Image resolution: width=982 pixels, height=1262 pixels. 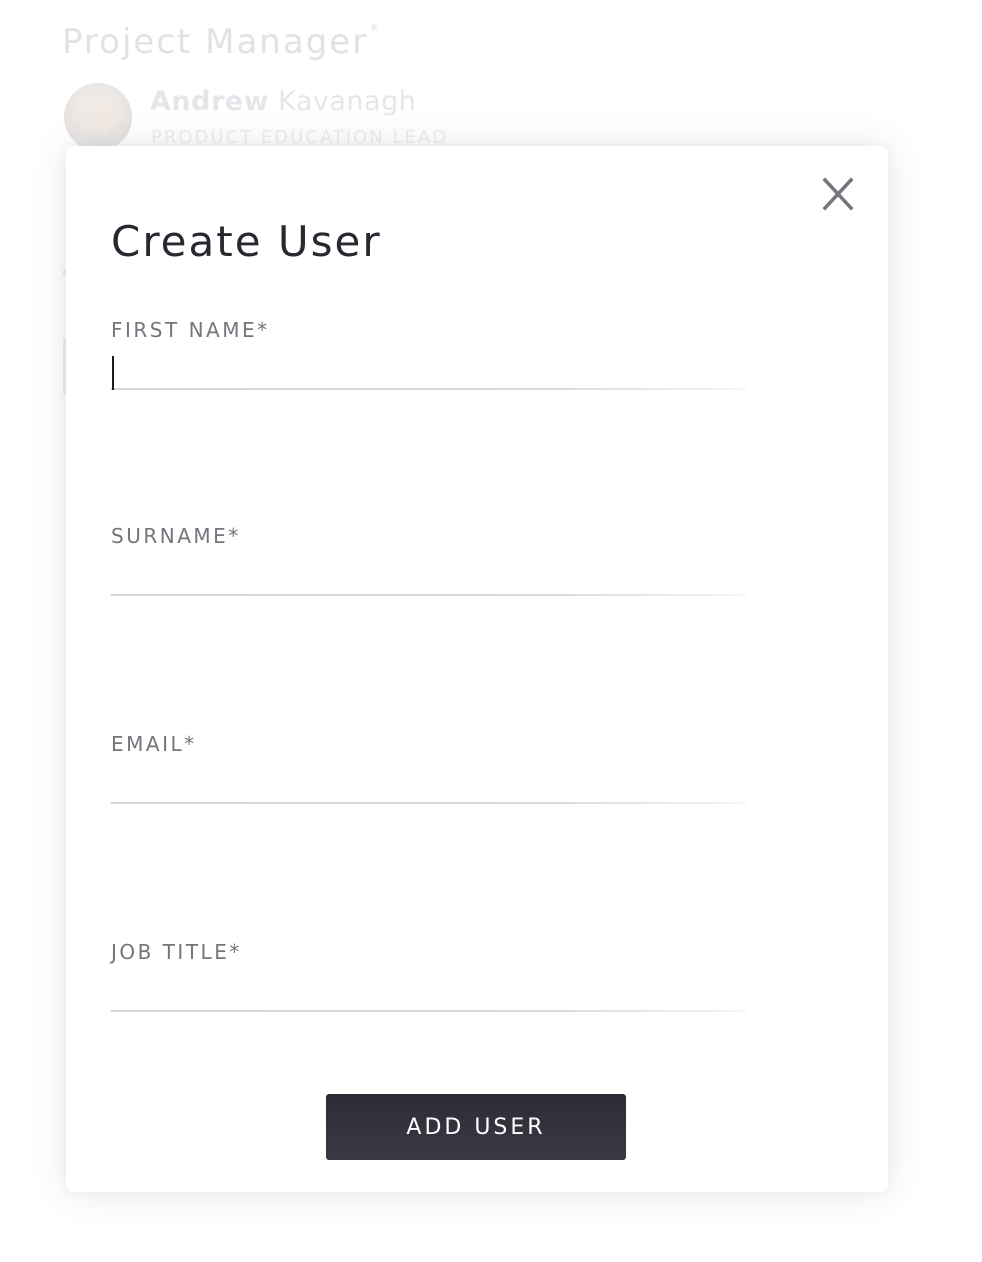 I want to click on first-name-field: FIRST NAME*, so click(x=429, y=354).